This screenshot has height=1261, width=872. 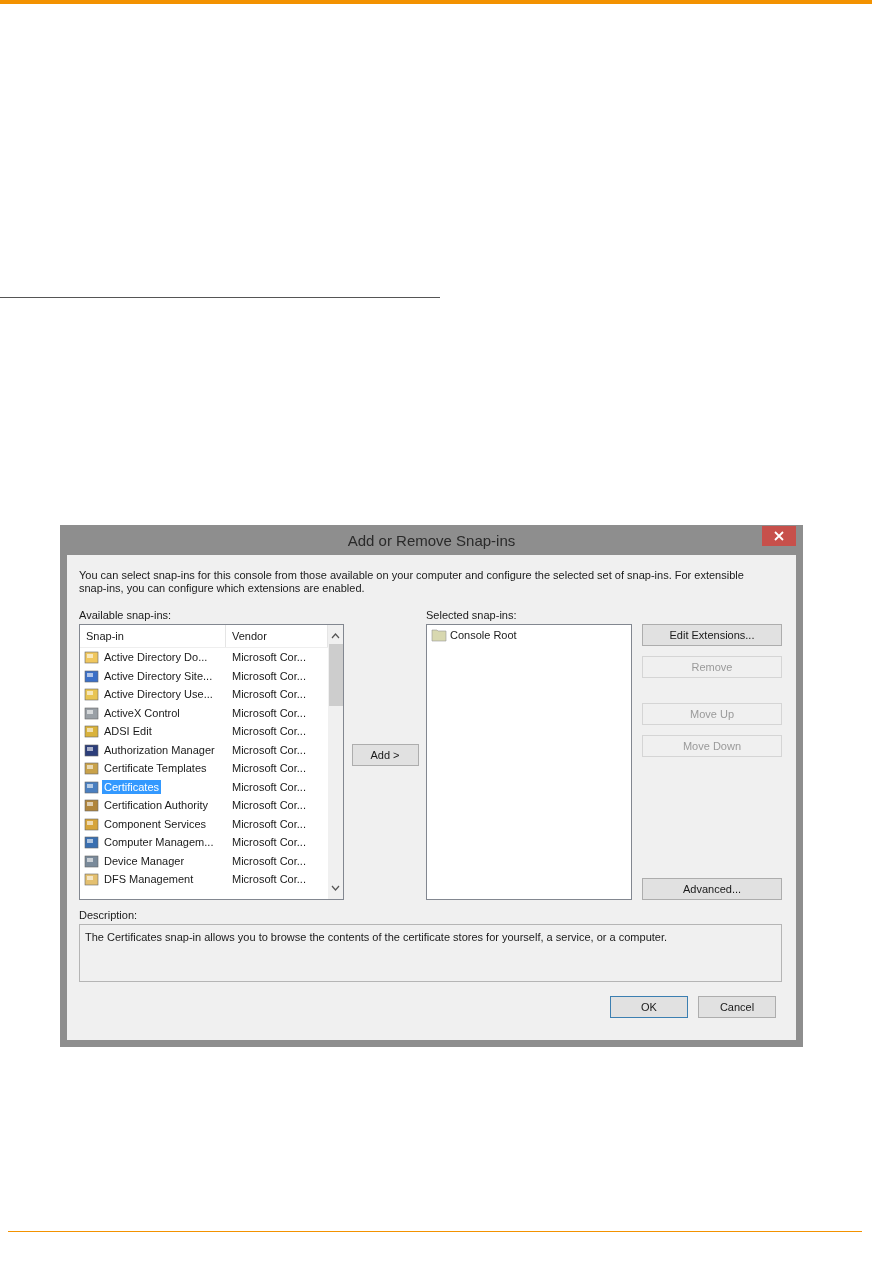 What do you see at coordinates (737, 1007) in the screenshot?
I see `dialog-button: Cancel` at bounding box center [737, 1007].